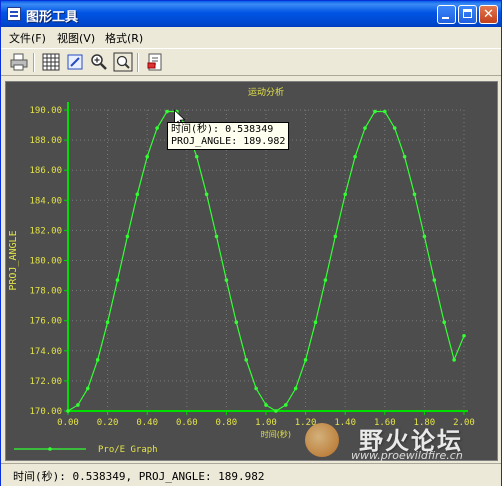 The image size is (502, 486). Describe the element at coordinates (276, 434) in the screenshot. I see `x-axis-label: 时间(秒)` at that location.